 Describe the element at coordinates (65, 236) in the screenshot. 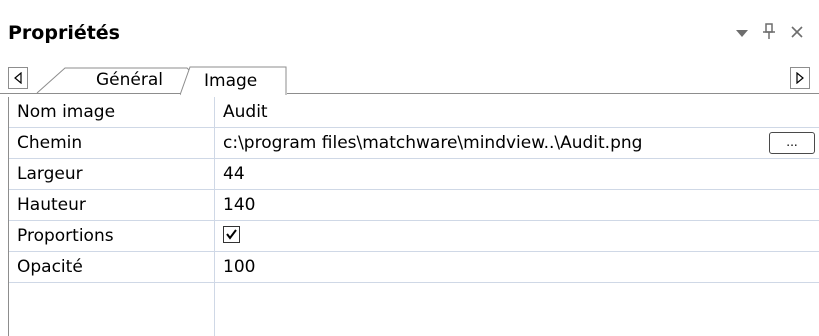

I see `property-name: Proportions` at that location.